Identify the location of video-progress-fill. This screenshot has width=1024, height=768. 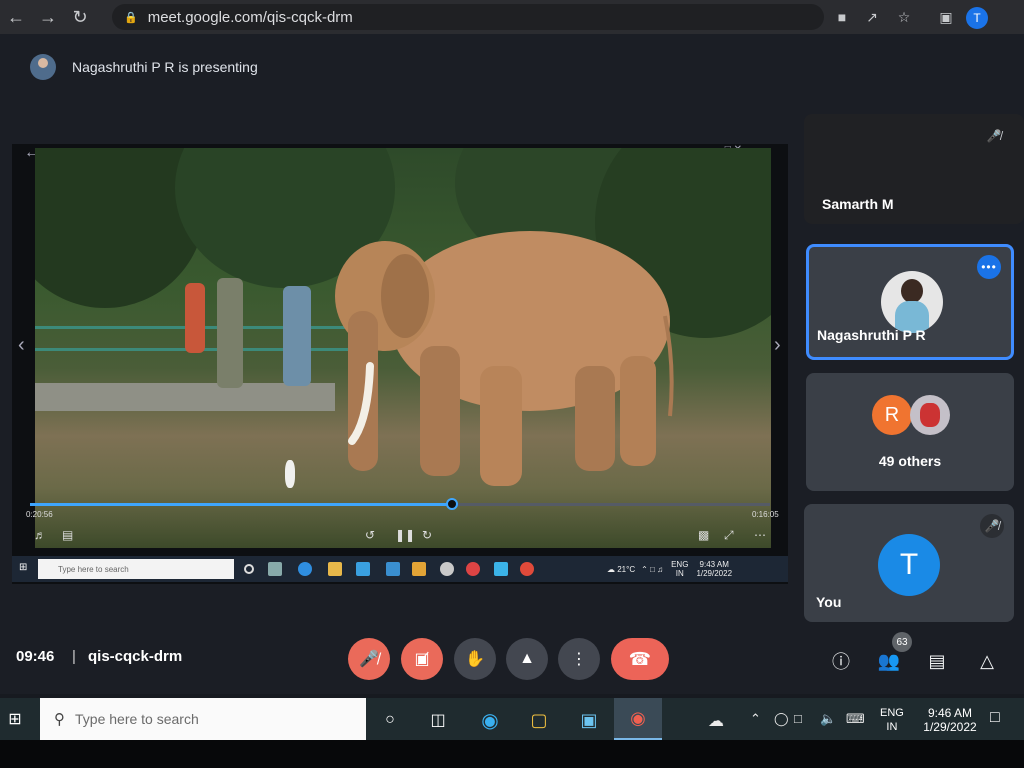
(241, 504).